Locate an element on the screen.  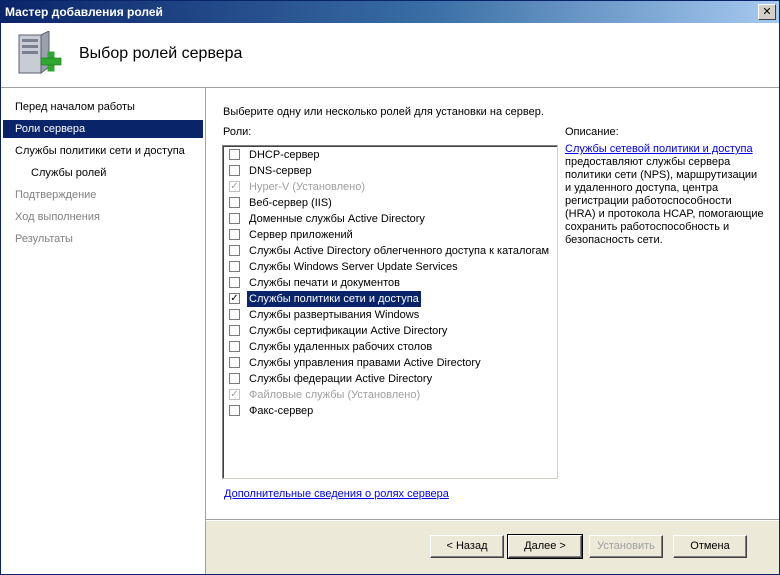
server-add-icon is located at coordinates (40, 52).